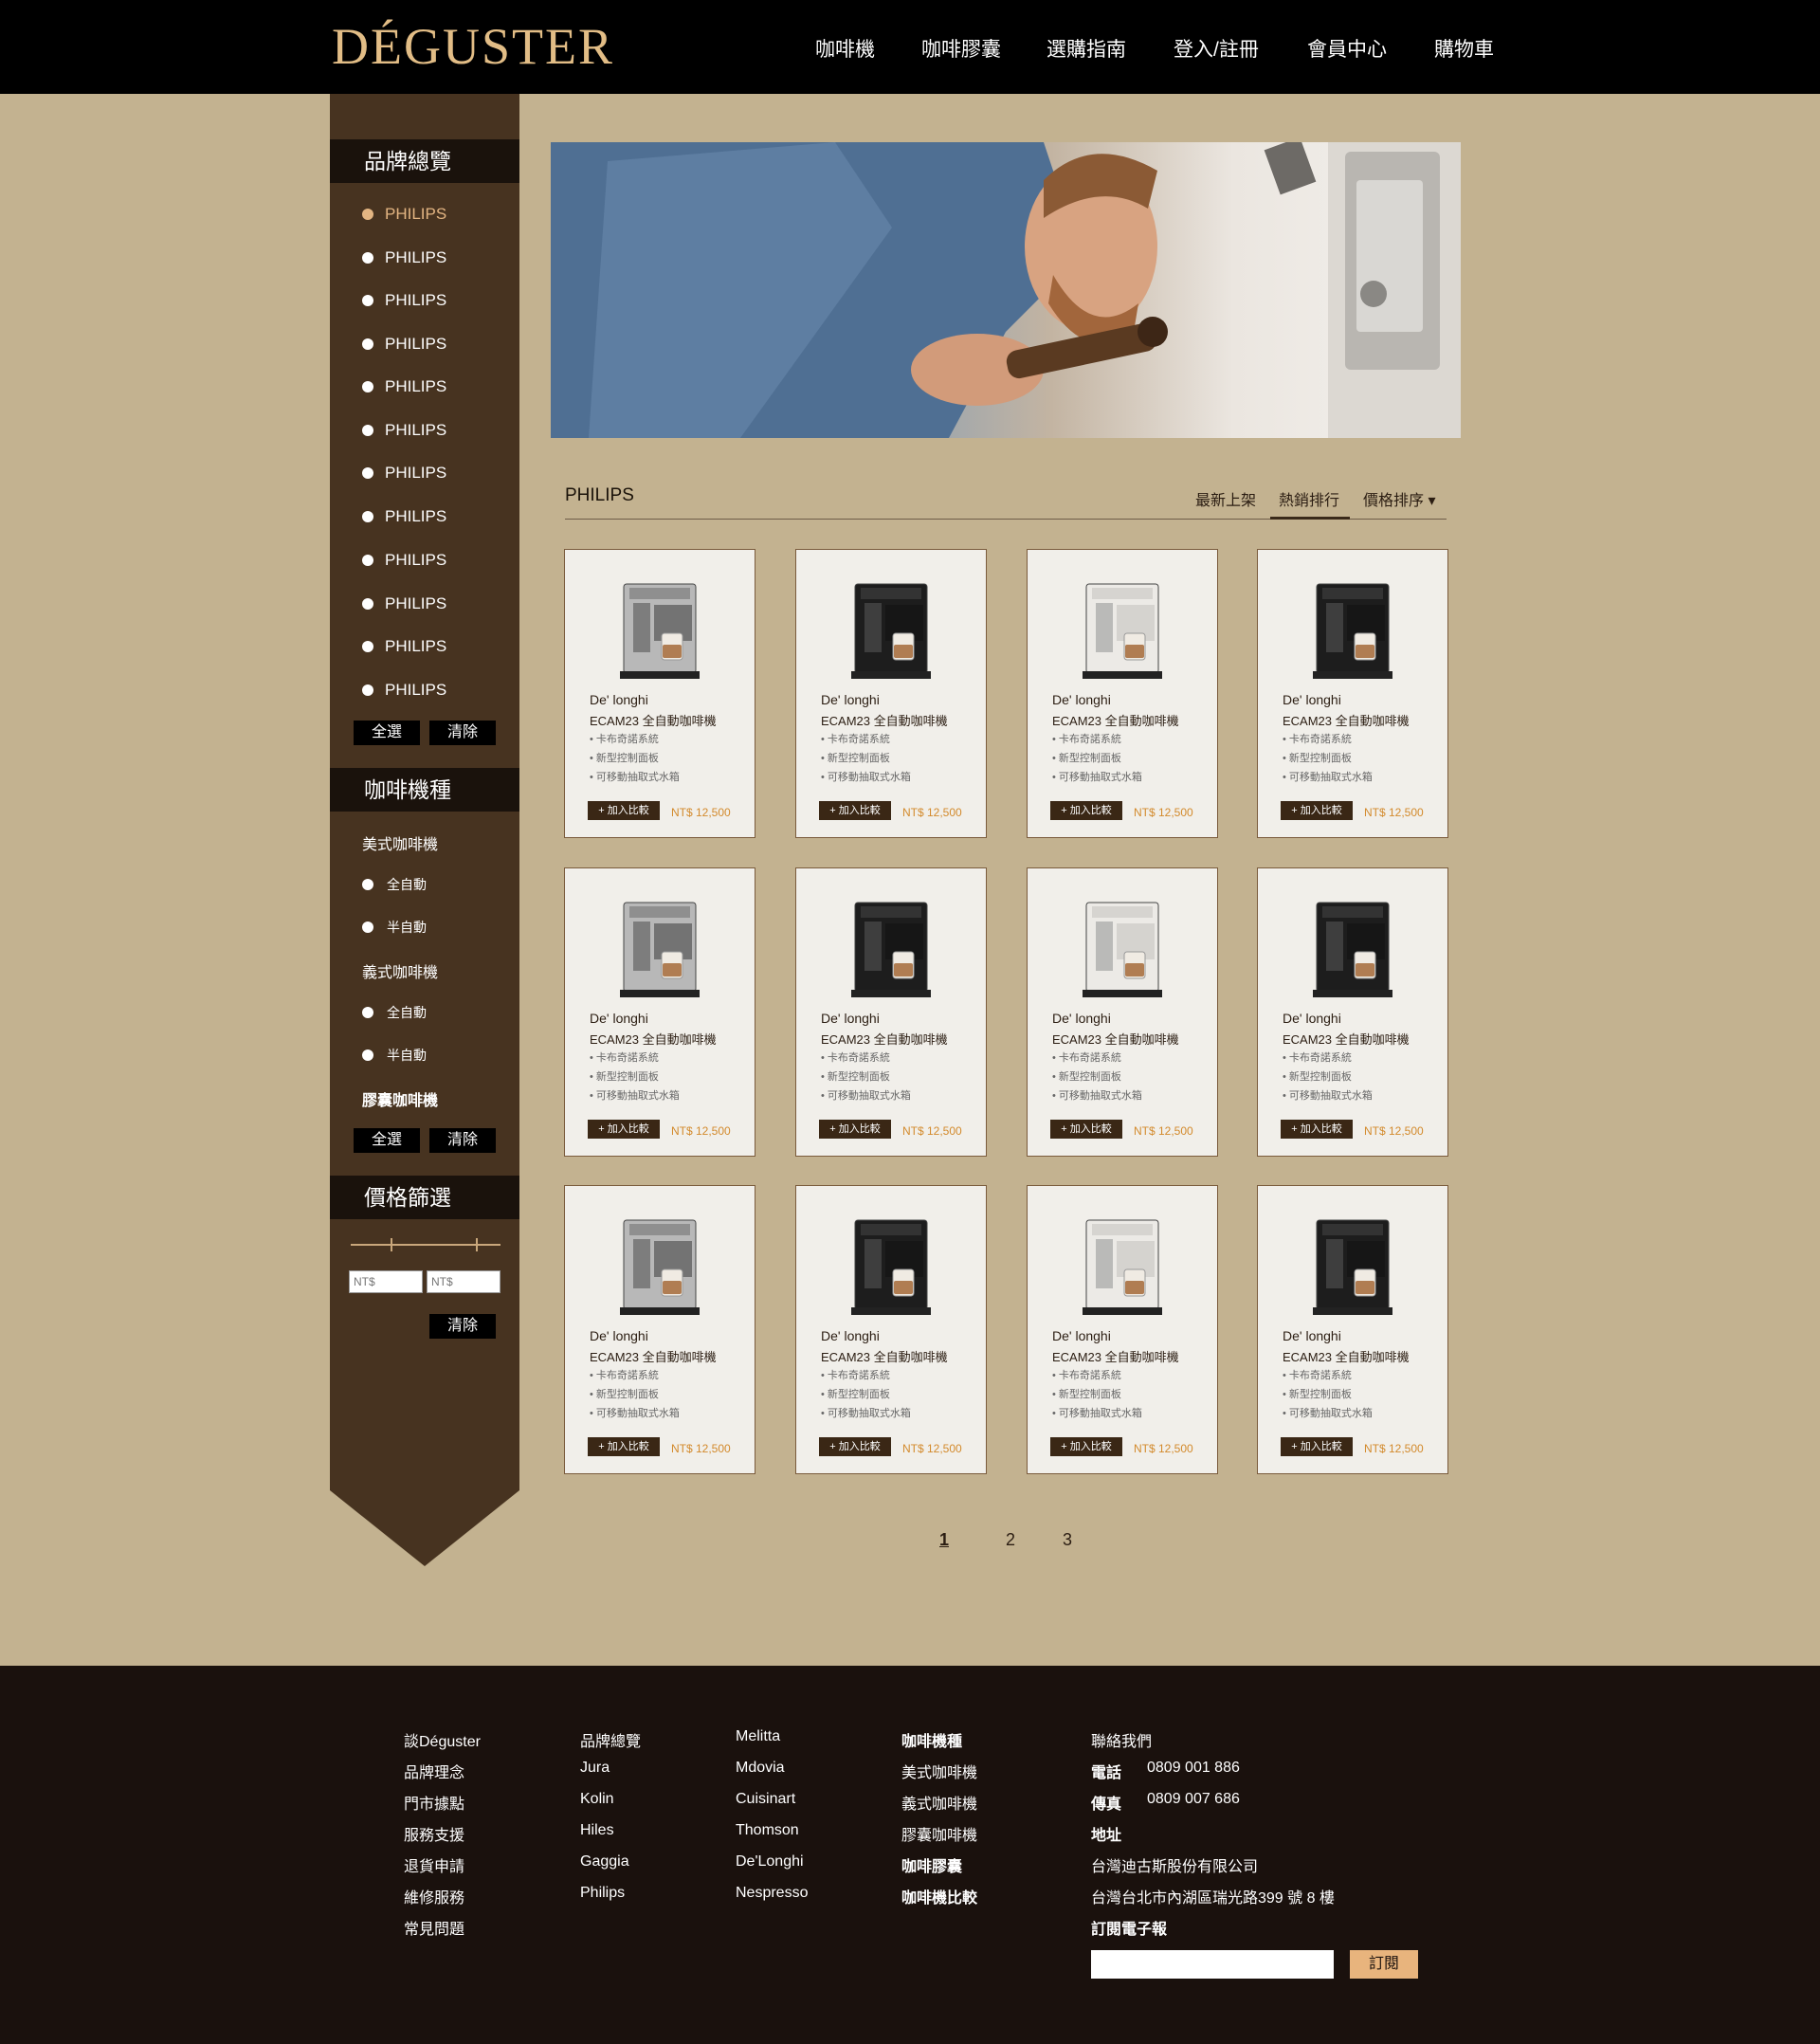 Image resolution: width=1820 pixels, height=2044 pixels. What do you see at coordinates (1011, 1540) in the screenshot?
I see `page-2: 2` at bounding box center [1011, 1540].